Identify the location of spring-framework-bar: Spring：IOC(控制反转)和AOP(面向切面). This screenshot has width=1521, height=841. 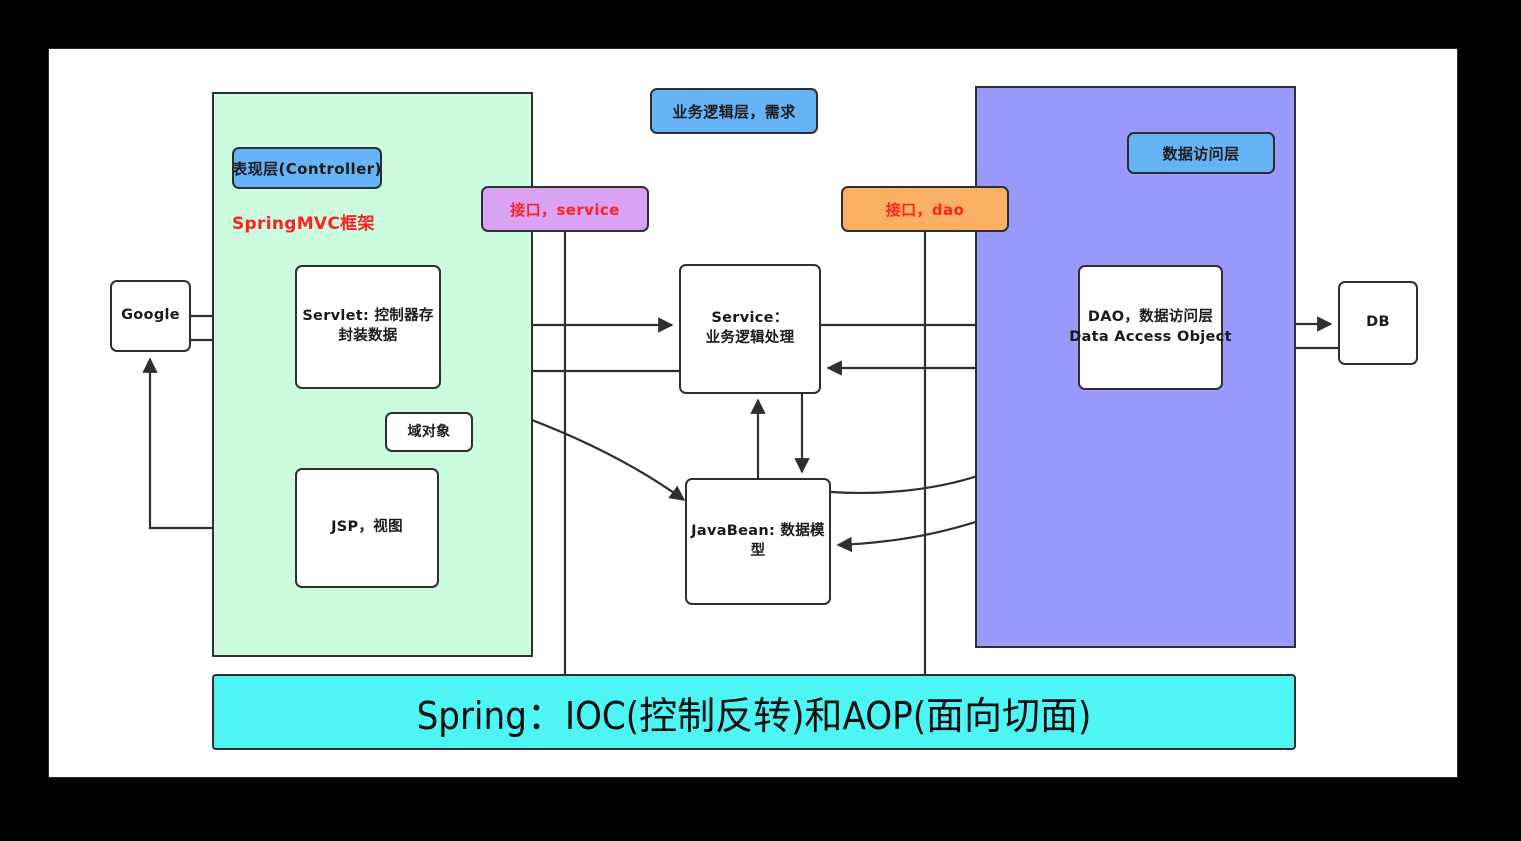
(754, 712).